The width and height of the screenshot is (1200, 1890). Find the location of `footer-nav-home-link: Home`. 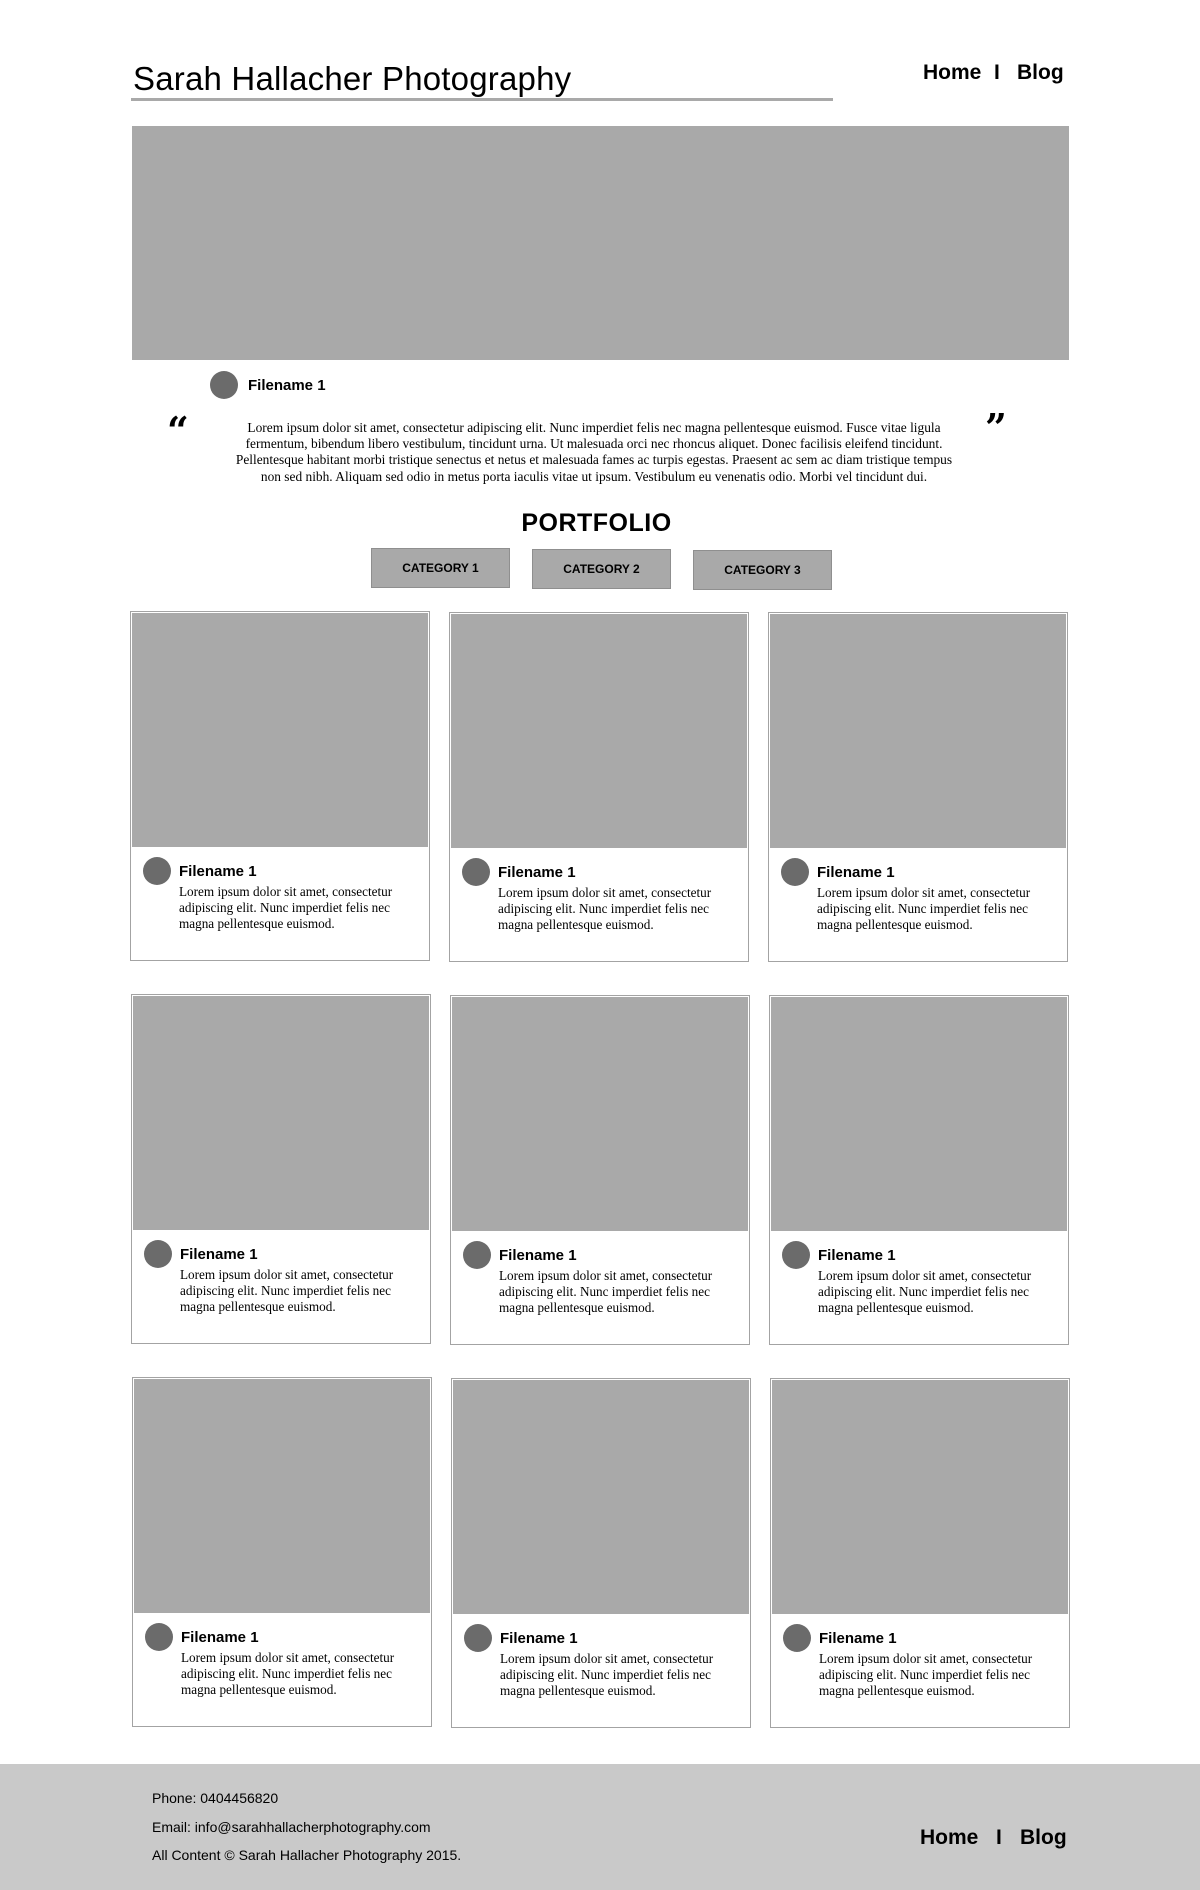

footer-nav-home-link: Home is located at coordinates (949, 1837).